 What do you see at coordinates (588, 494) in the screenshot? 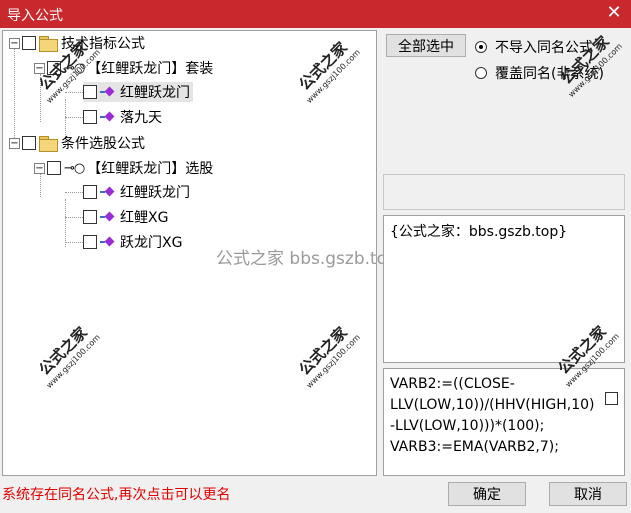
I see `cancel-button: 取消` at bounding box center [588, 494].